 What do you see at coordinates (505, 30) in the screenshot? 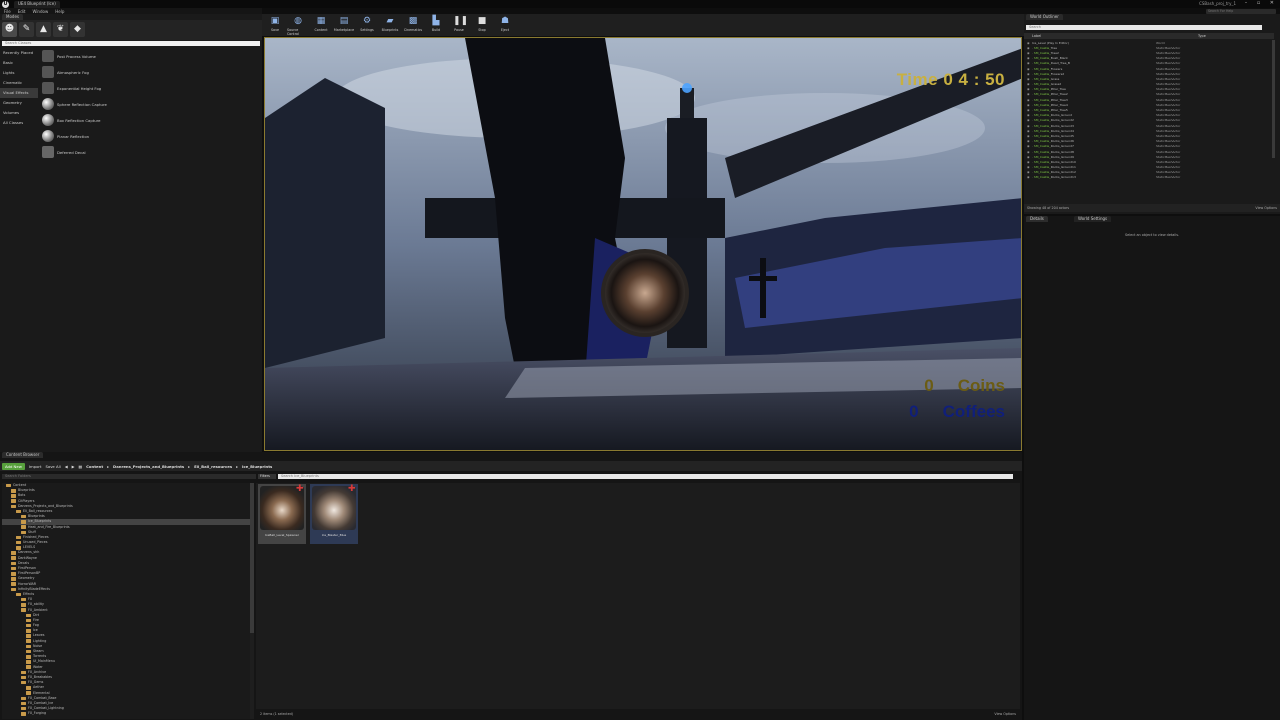
I see `eject-label: Eject` at bounding box center [505, 30].